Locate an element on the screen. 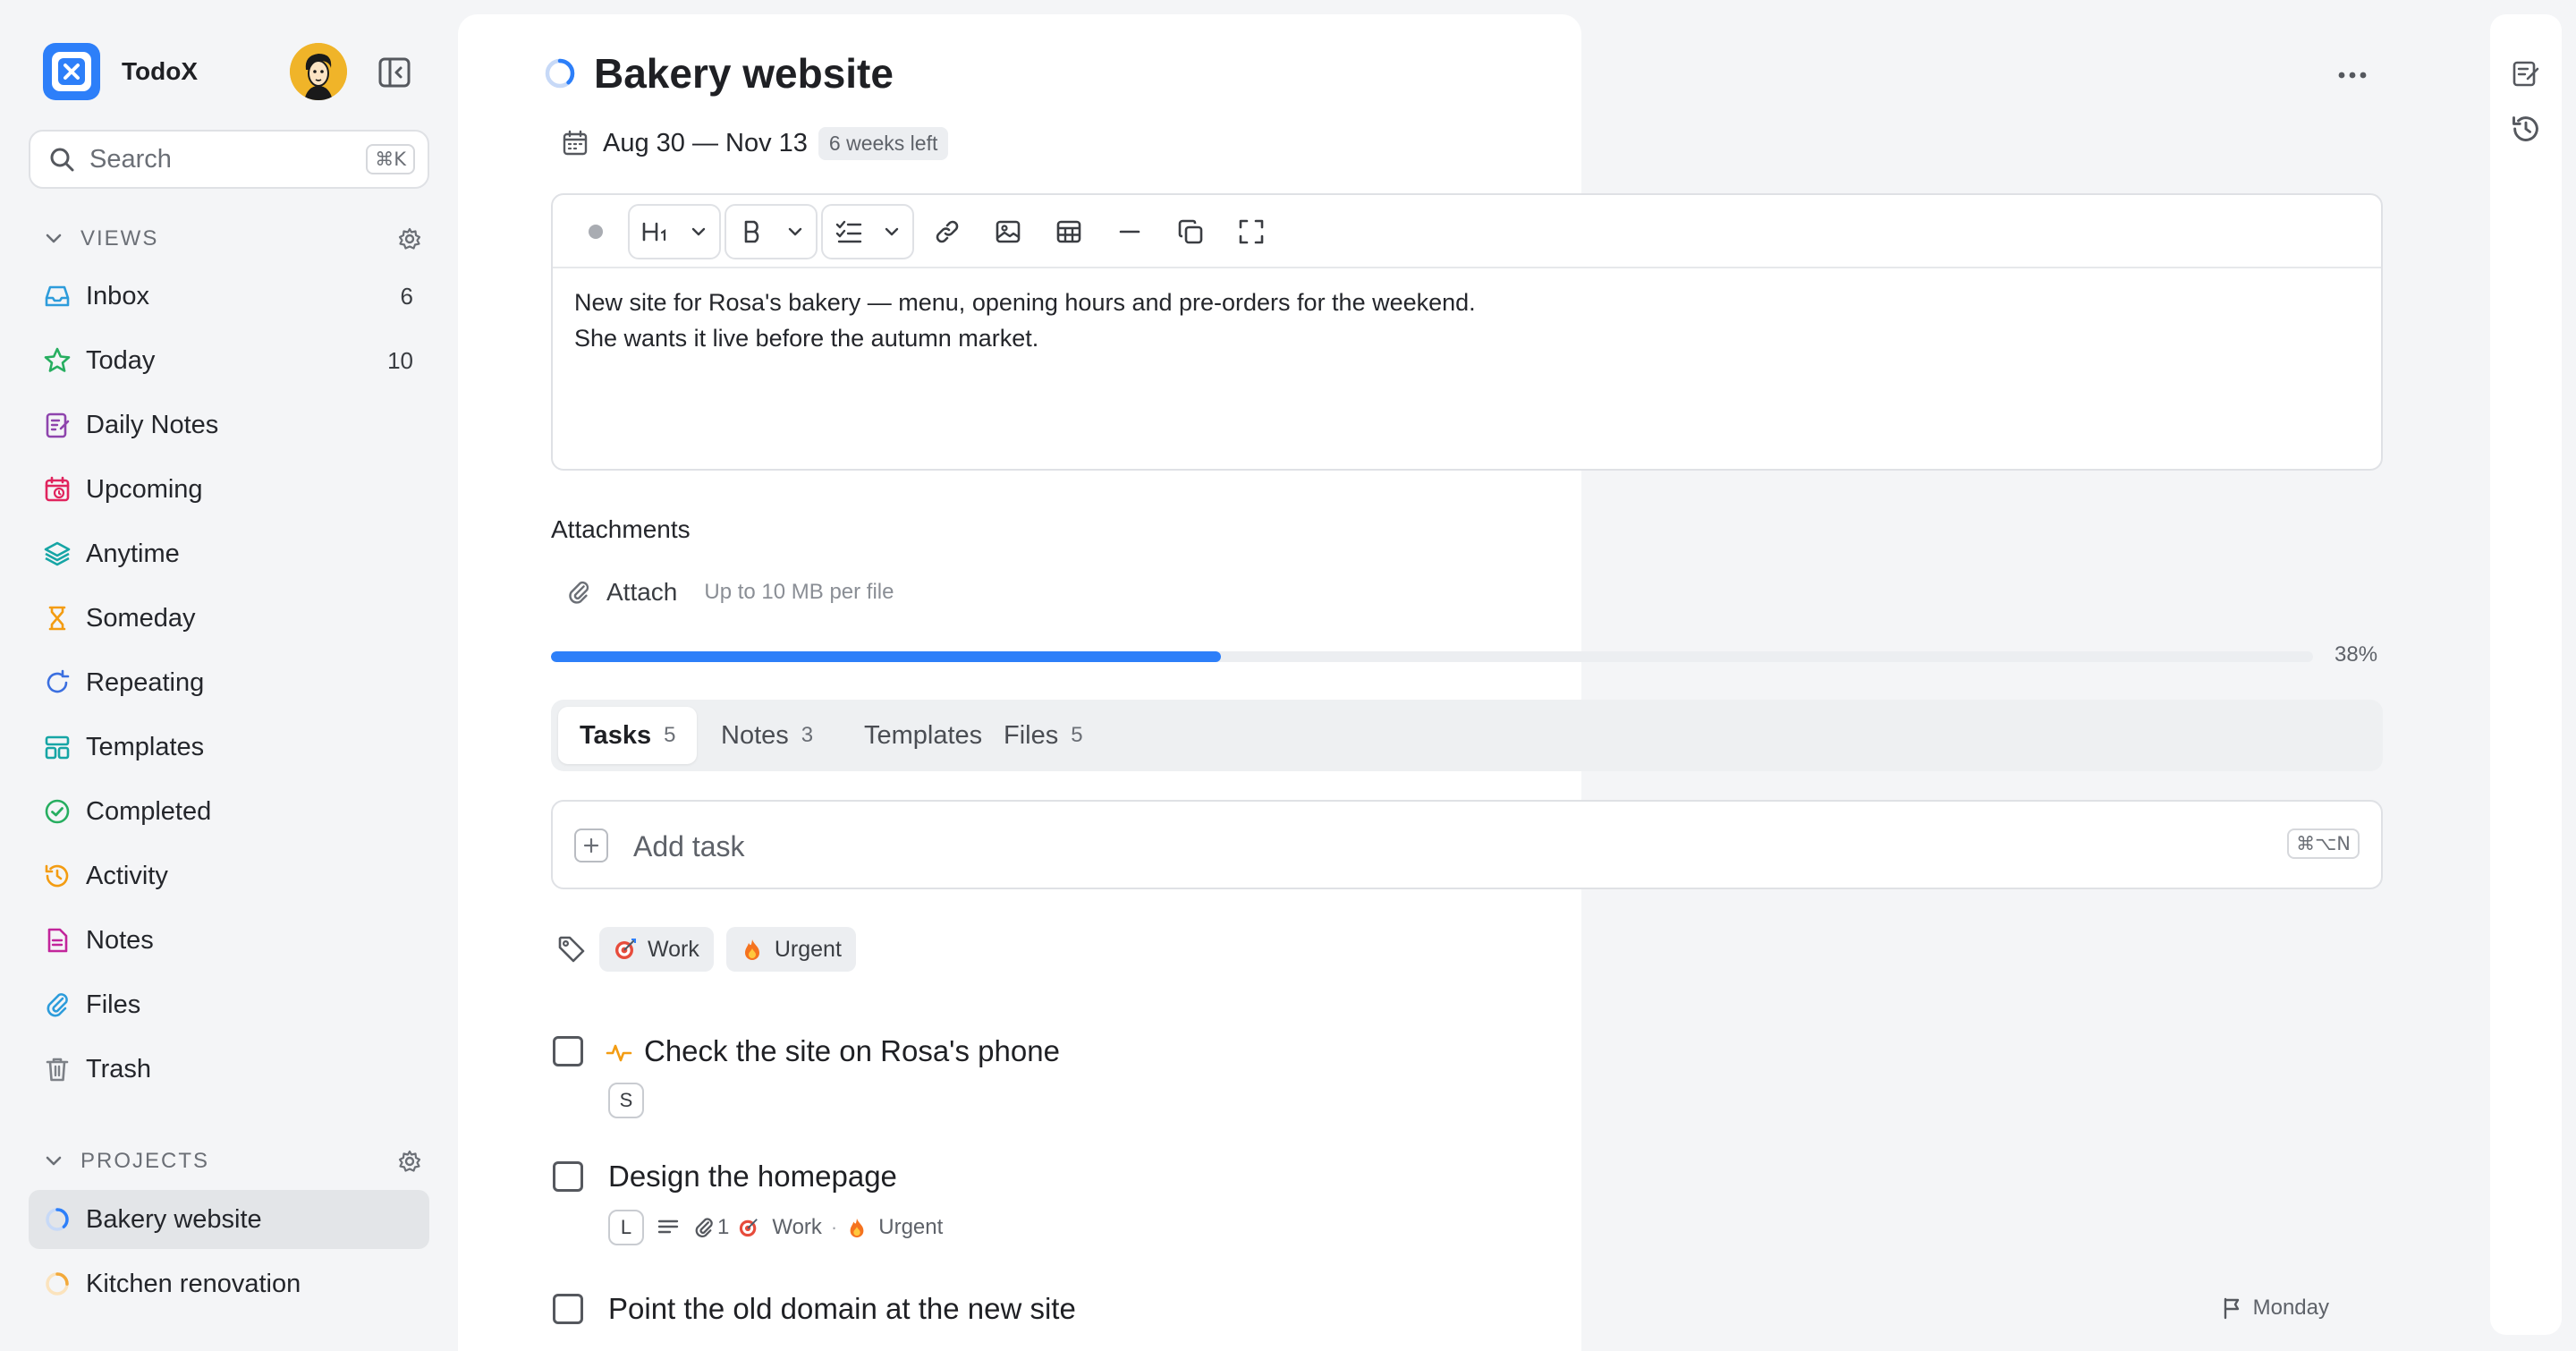 This screenshot has height=1351, width=2576. plus-icon is located at coordinates (591, 845).